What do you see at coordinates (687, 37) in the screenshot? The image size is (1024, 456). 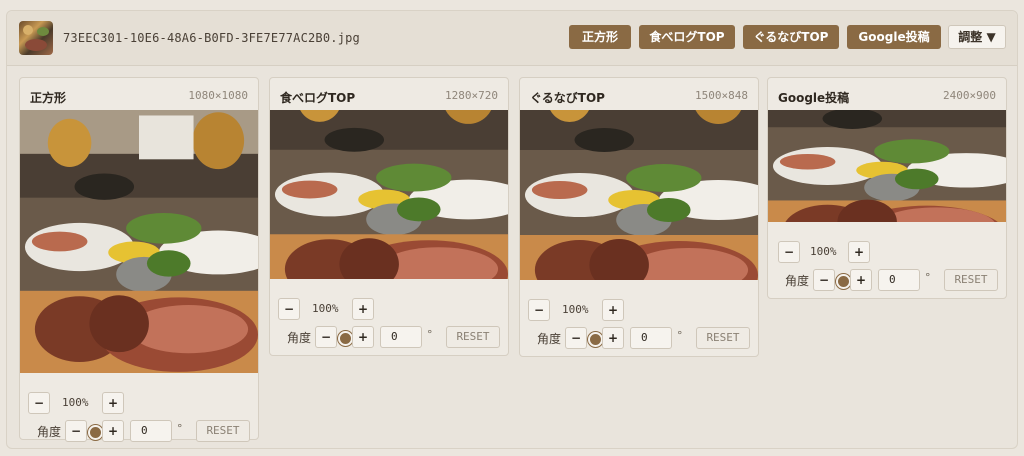 I see `preset-tabelog-button: 食べログTOP` at bounding box center [687, 37].